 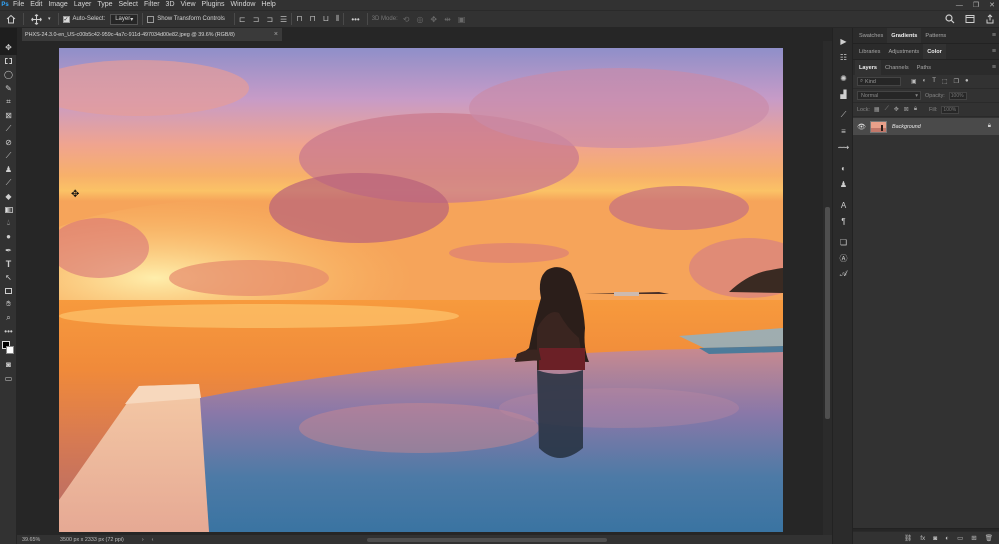 I want to click on tab-gradients: Gradients, so click(x=904, y=35).